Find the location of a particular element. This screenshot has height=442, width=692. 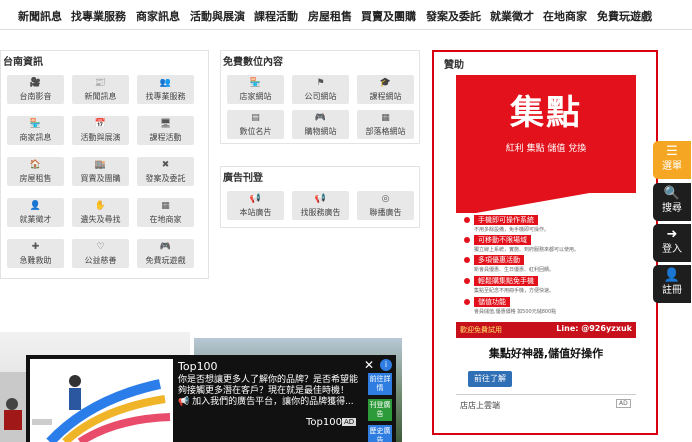

shop-icon: 🏬 is located at coordinates (100, 165).